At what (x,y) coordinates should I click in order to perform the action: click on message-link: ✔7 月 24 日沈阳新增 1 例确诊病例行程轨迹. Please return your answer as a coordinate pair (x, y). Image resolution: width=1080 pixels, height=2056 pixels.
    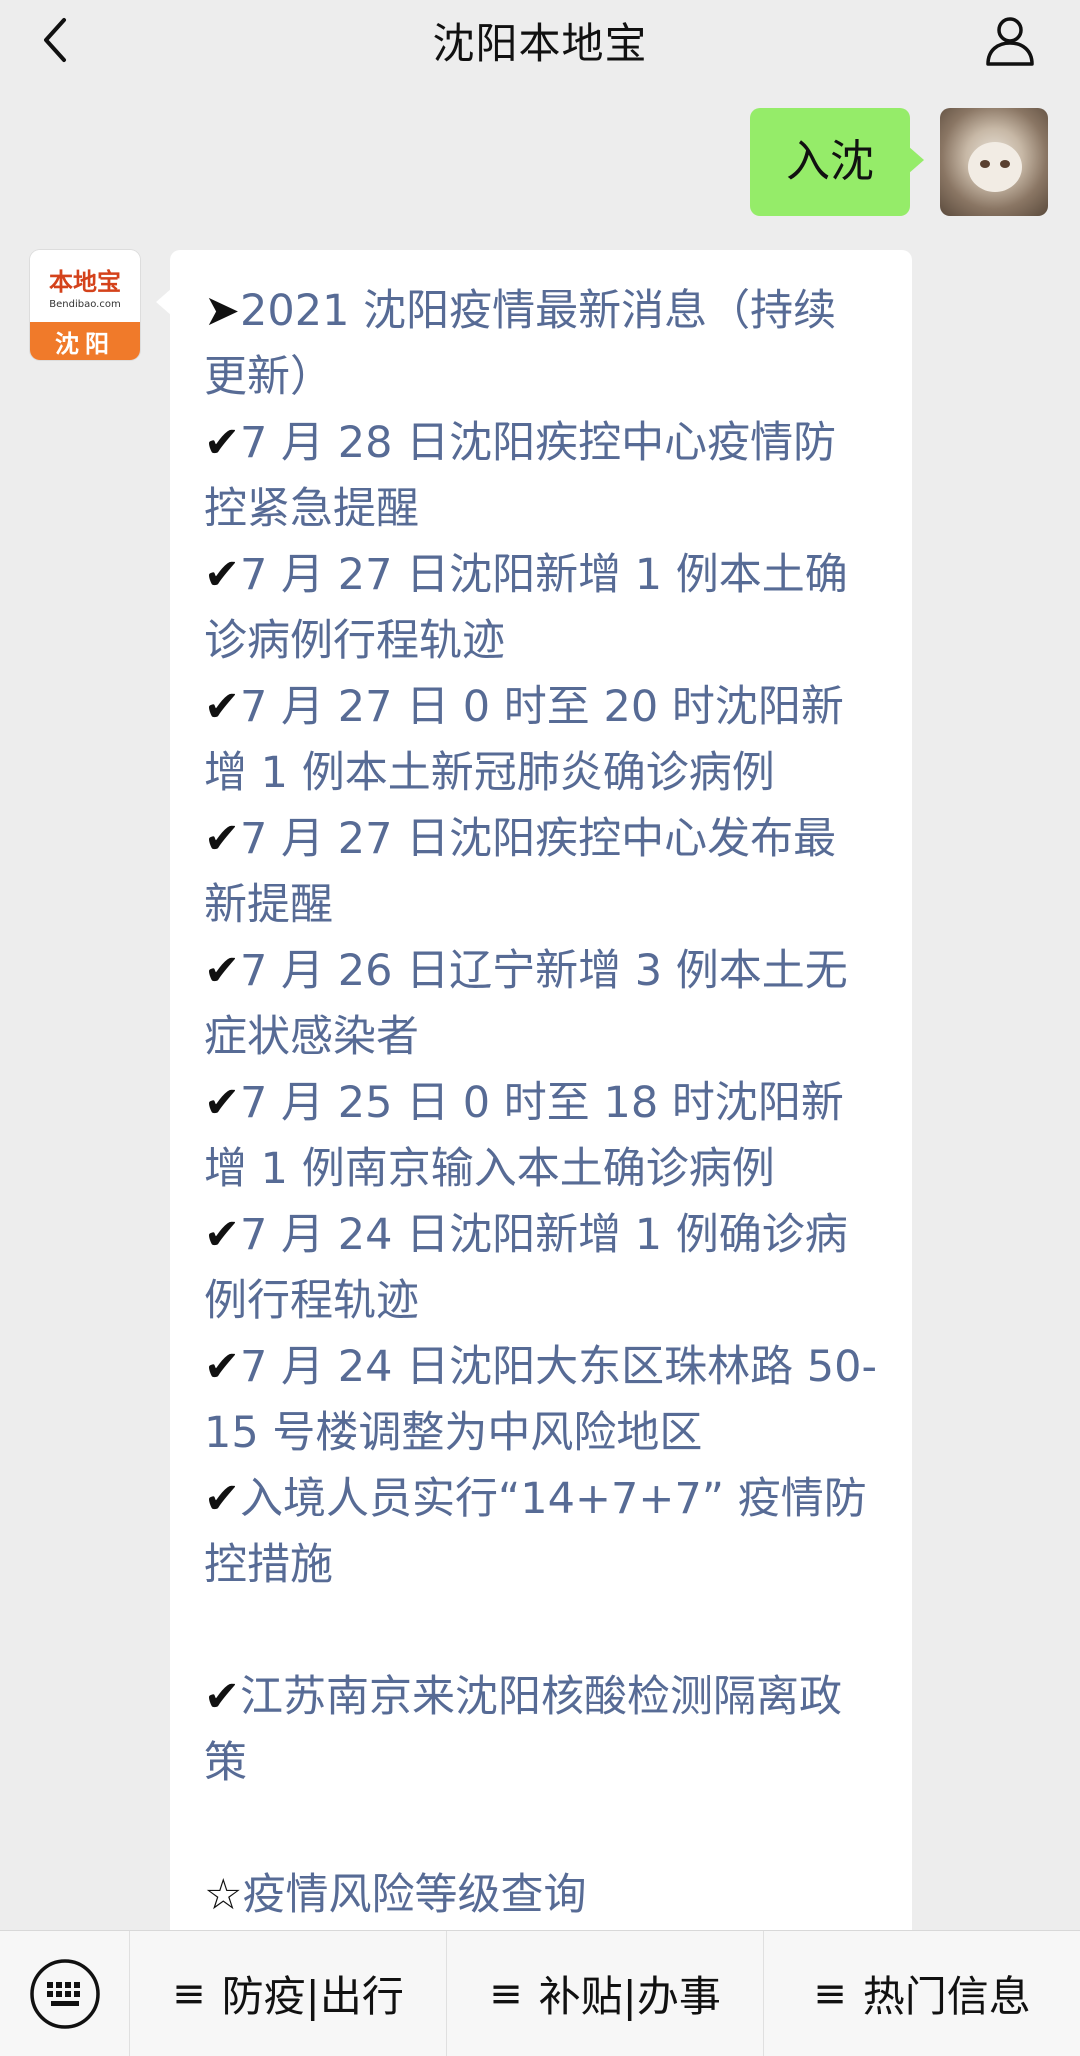
    Looking at the image, I should click on (541, 1268).